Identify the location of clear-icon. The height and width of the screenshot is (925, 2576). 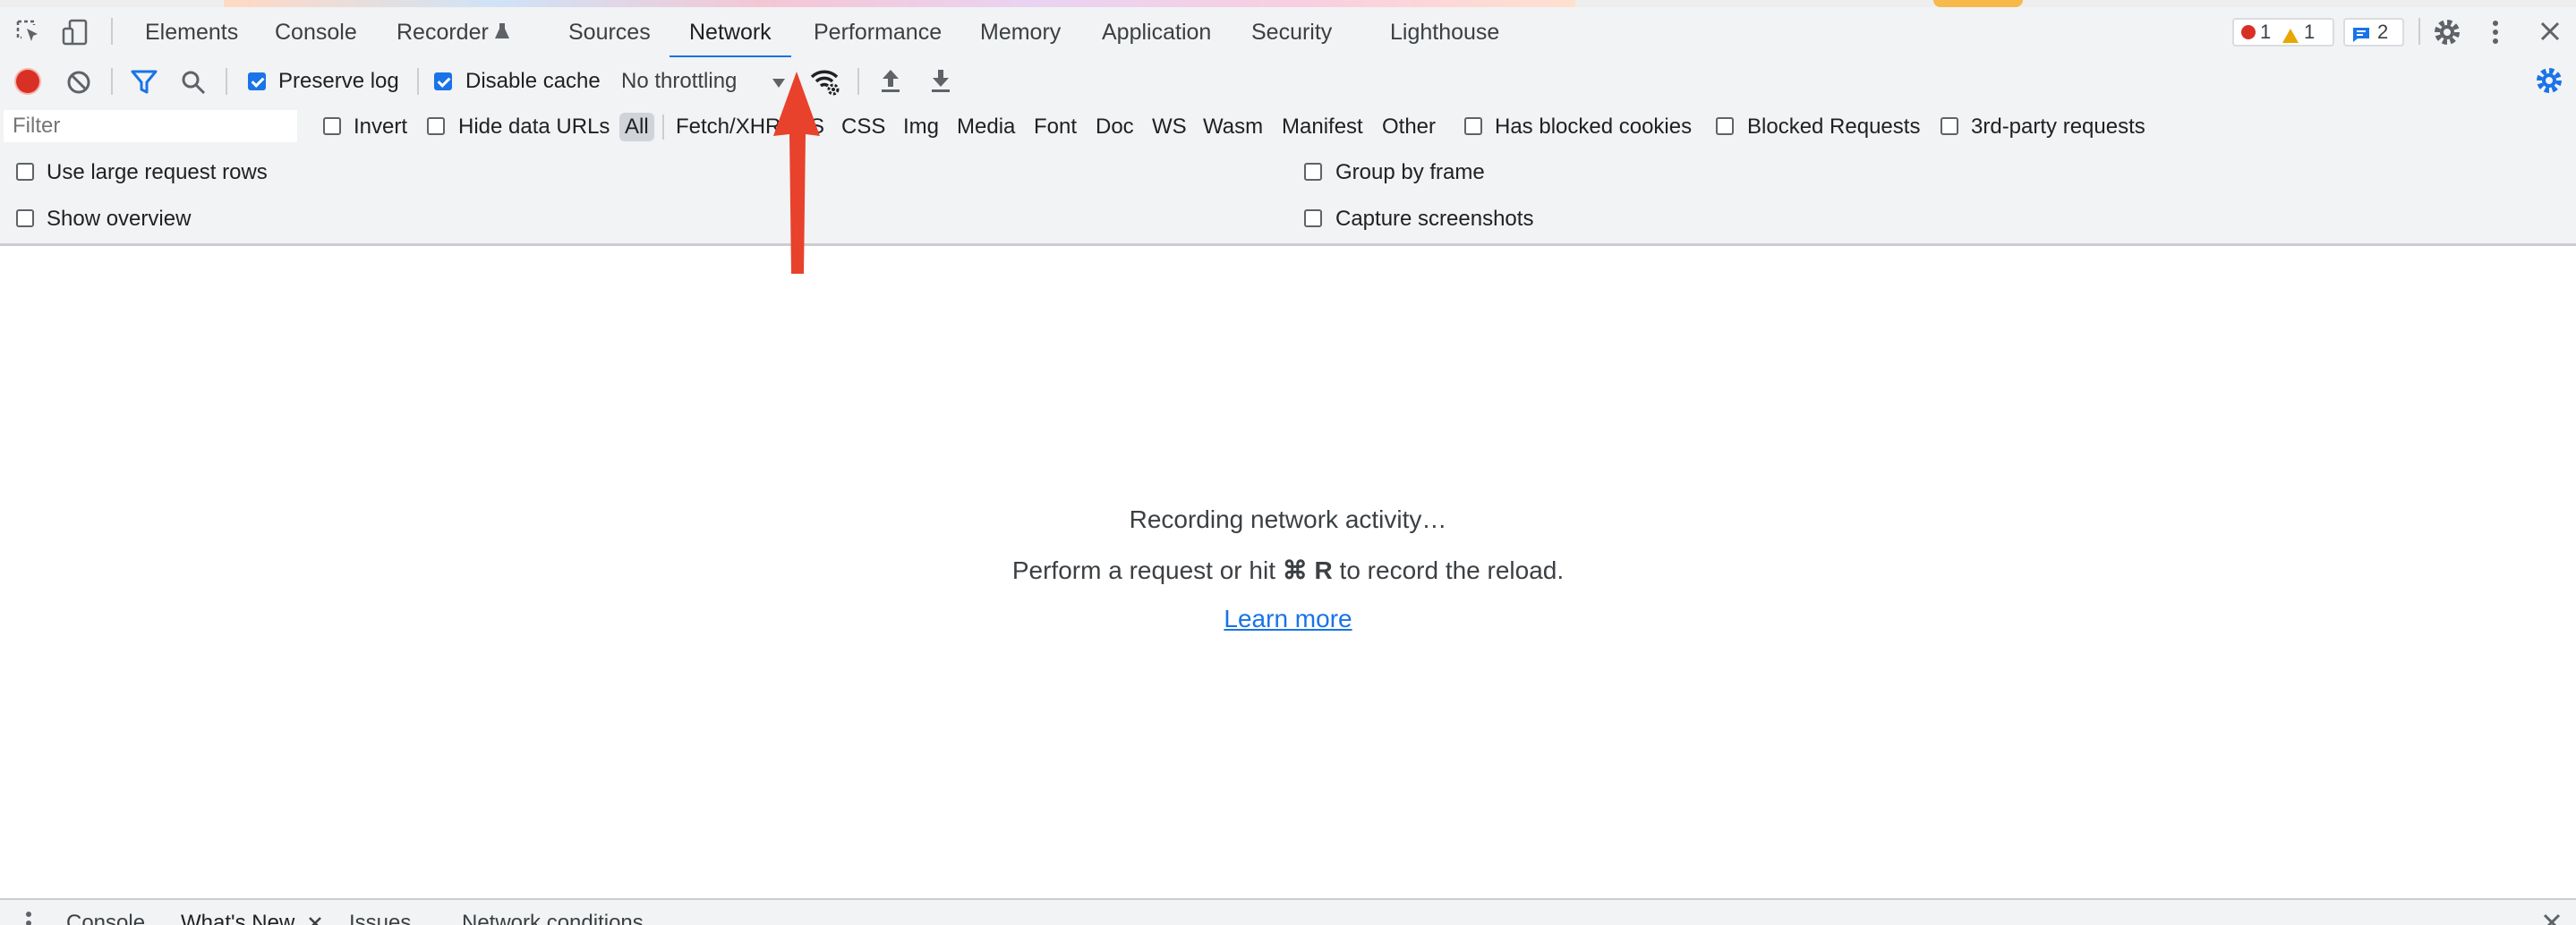
(78, 84).